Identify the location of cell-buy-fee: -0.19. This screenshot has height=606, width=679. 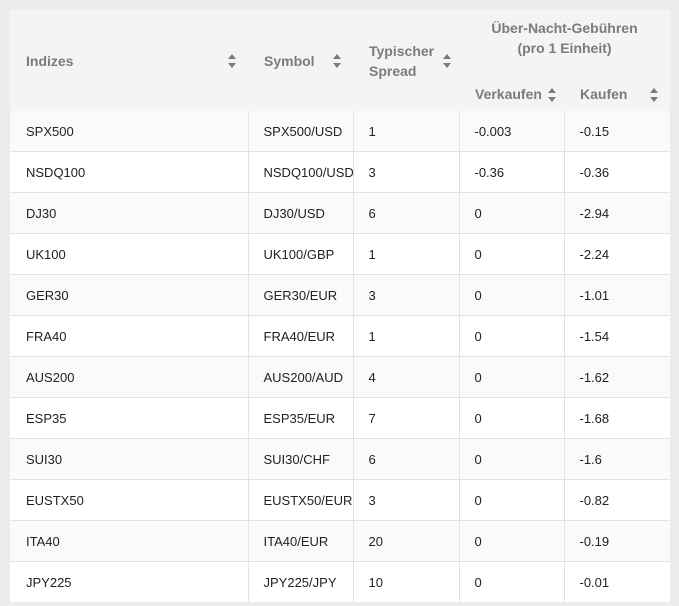
(617, 541).